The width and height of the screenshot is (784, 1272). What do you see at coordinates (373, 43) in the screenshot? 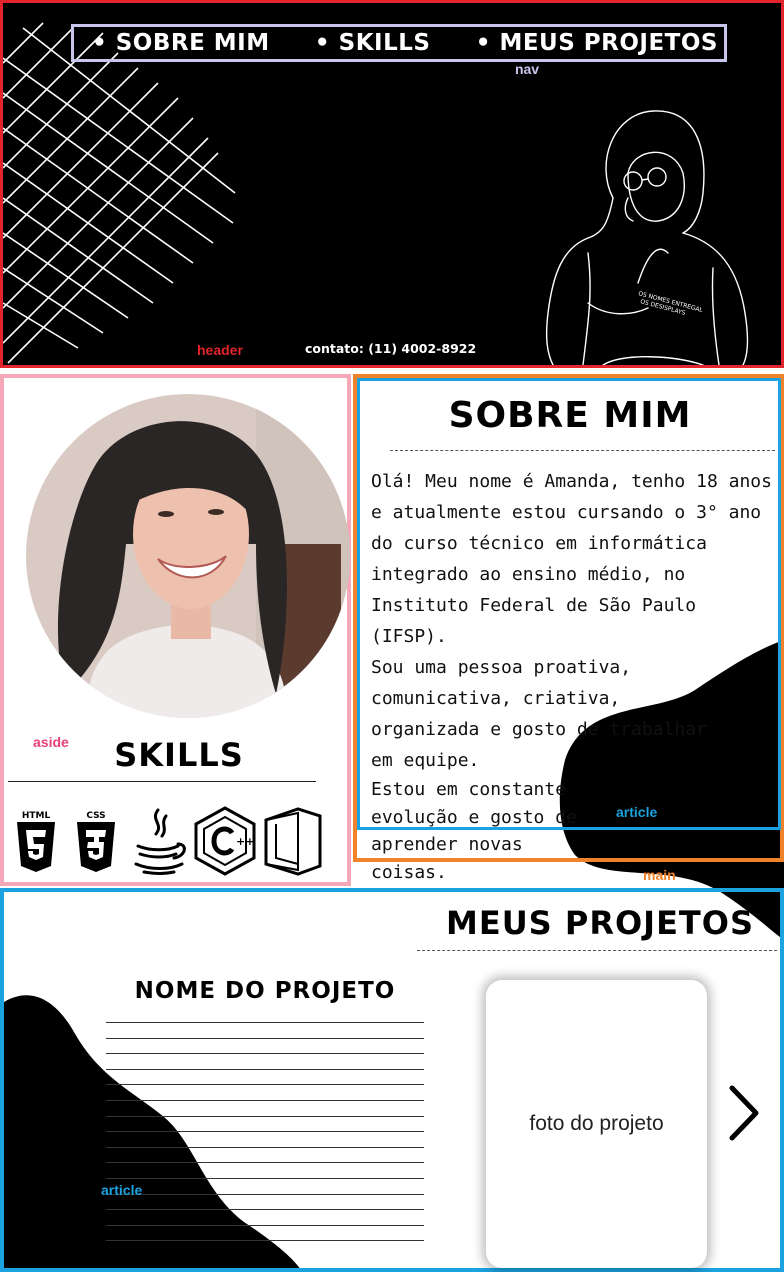
I see `nav-item-skills: SKILLS` at bounding box center [373, 43].